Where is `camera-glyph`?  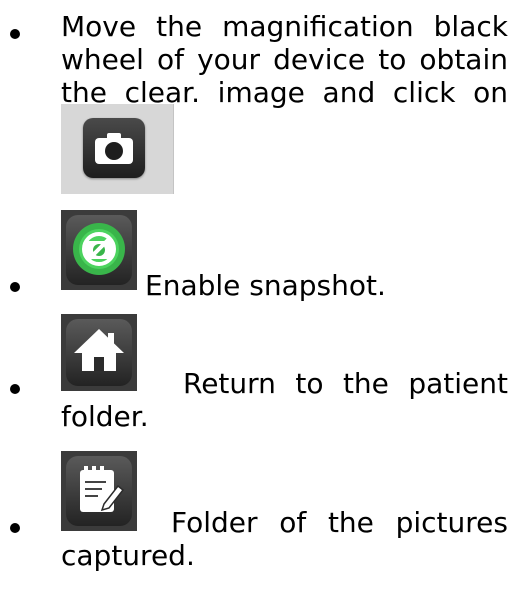 camera-glyph is located at coordinates (114, 148).